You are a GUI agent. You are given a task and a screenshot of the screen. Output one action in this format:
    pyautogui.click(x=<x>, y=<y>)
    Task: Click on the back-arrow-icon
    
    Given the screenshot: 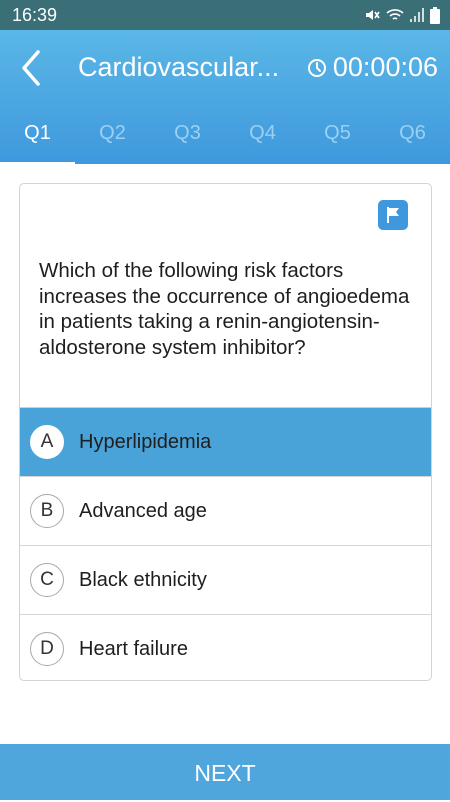 What is the action you would take?
    pyautogui.click(x=31, y=68)
    